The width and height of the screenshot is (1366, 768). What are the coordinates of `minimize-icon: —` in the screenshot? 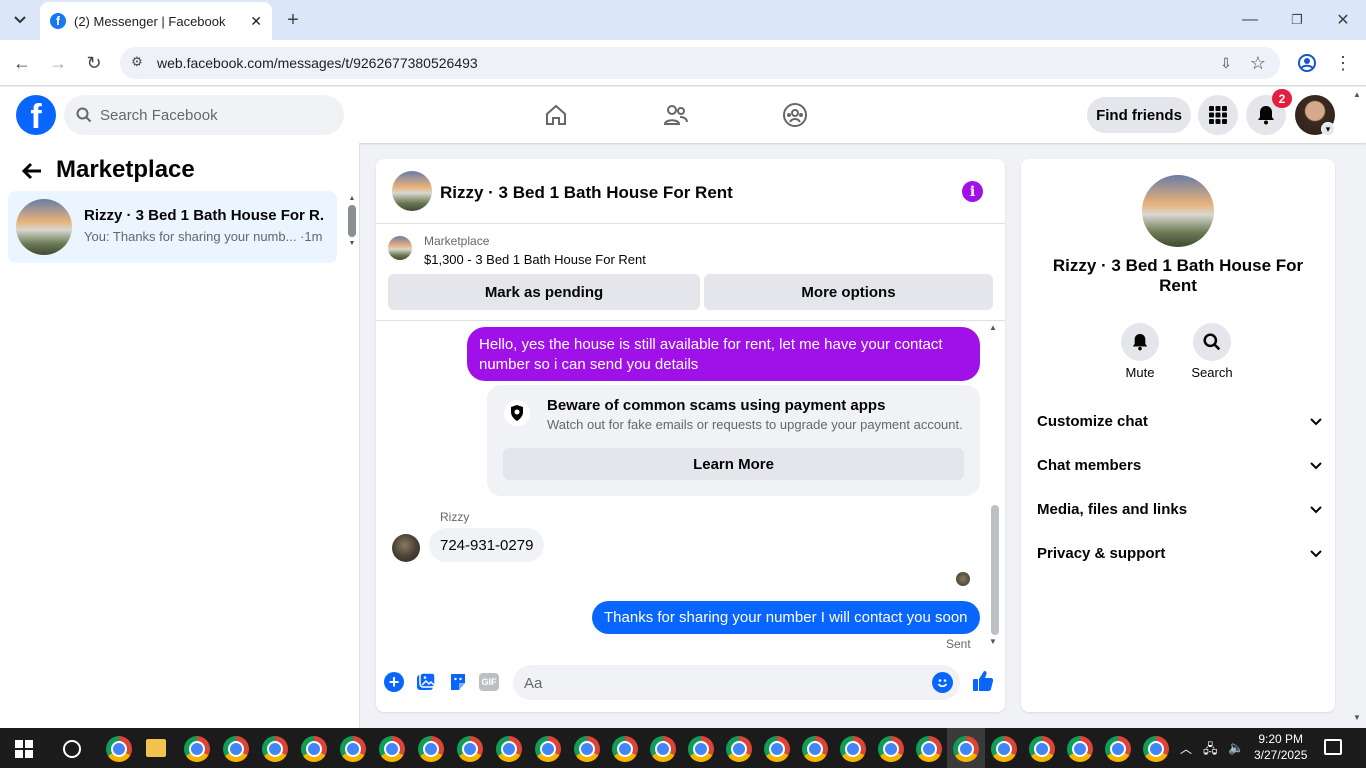 It's located at (1250, 20).